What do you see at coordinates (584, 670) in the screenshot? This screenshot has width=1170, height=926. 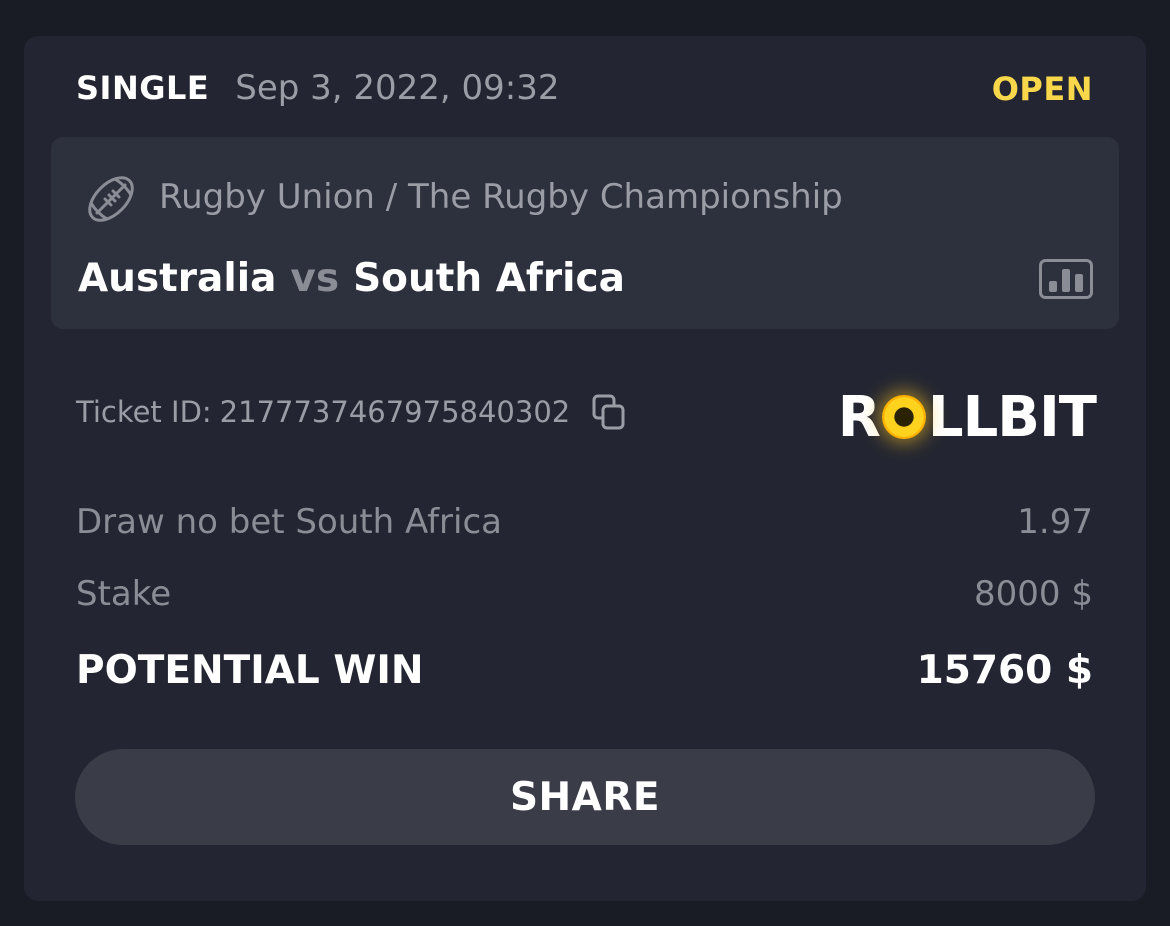 I see `potential-win-row: POTENTIAL WIN 15760 $` at bounding box center [584, 670].